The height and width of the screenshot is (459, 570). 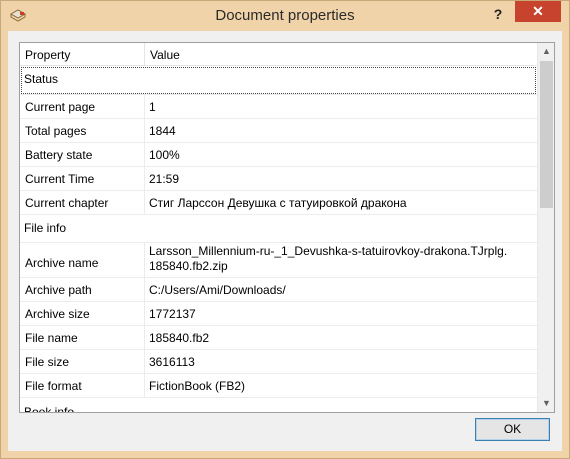 I want to click on table-header: Property Value, so click(x=278, y=54).